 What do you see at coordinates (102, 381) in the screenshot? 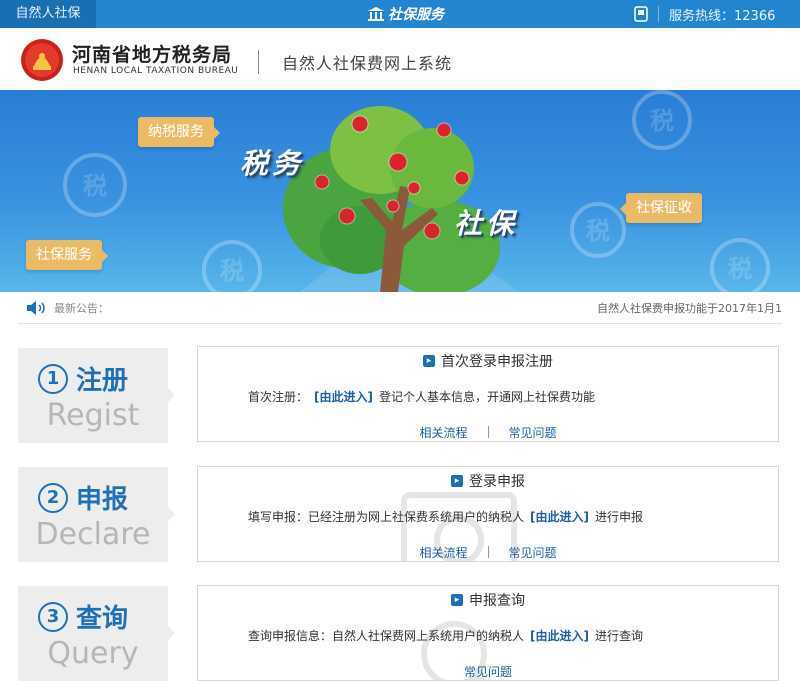
I see `step-name-cn: 注册` at bounding box center [102, 381].